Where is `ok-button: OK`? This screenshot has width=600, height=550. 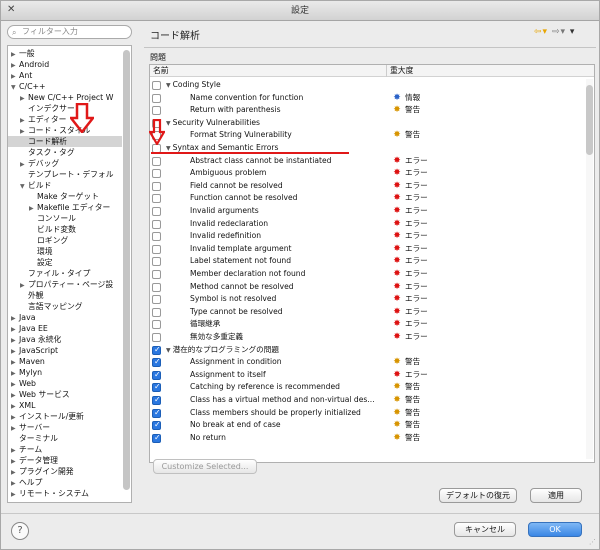 ok-button: OK is located at coordinates (555, 529).